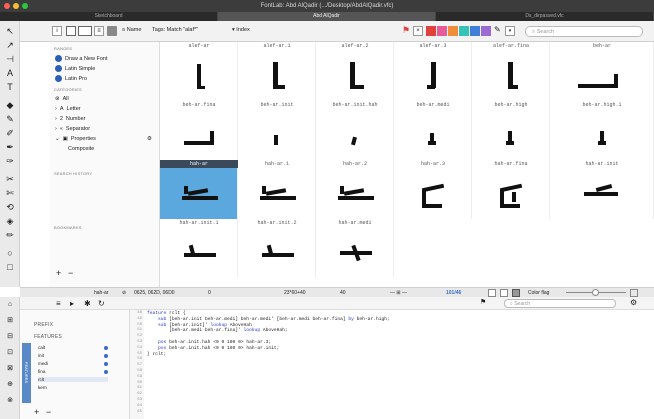  What do you see at coordinates (75, 68) in the screenshot?
I see `sidebar-item-latin-simple: Latin Simple` at bounding box center [75, 68].